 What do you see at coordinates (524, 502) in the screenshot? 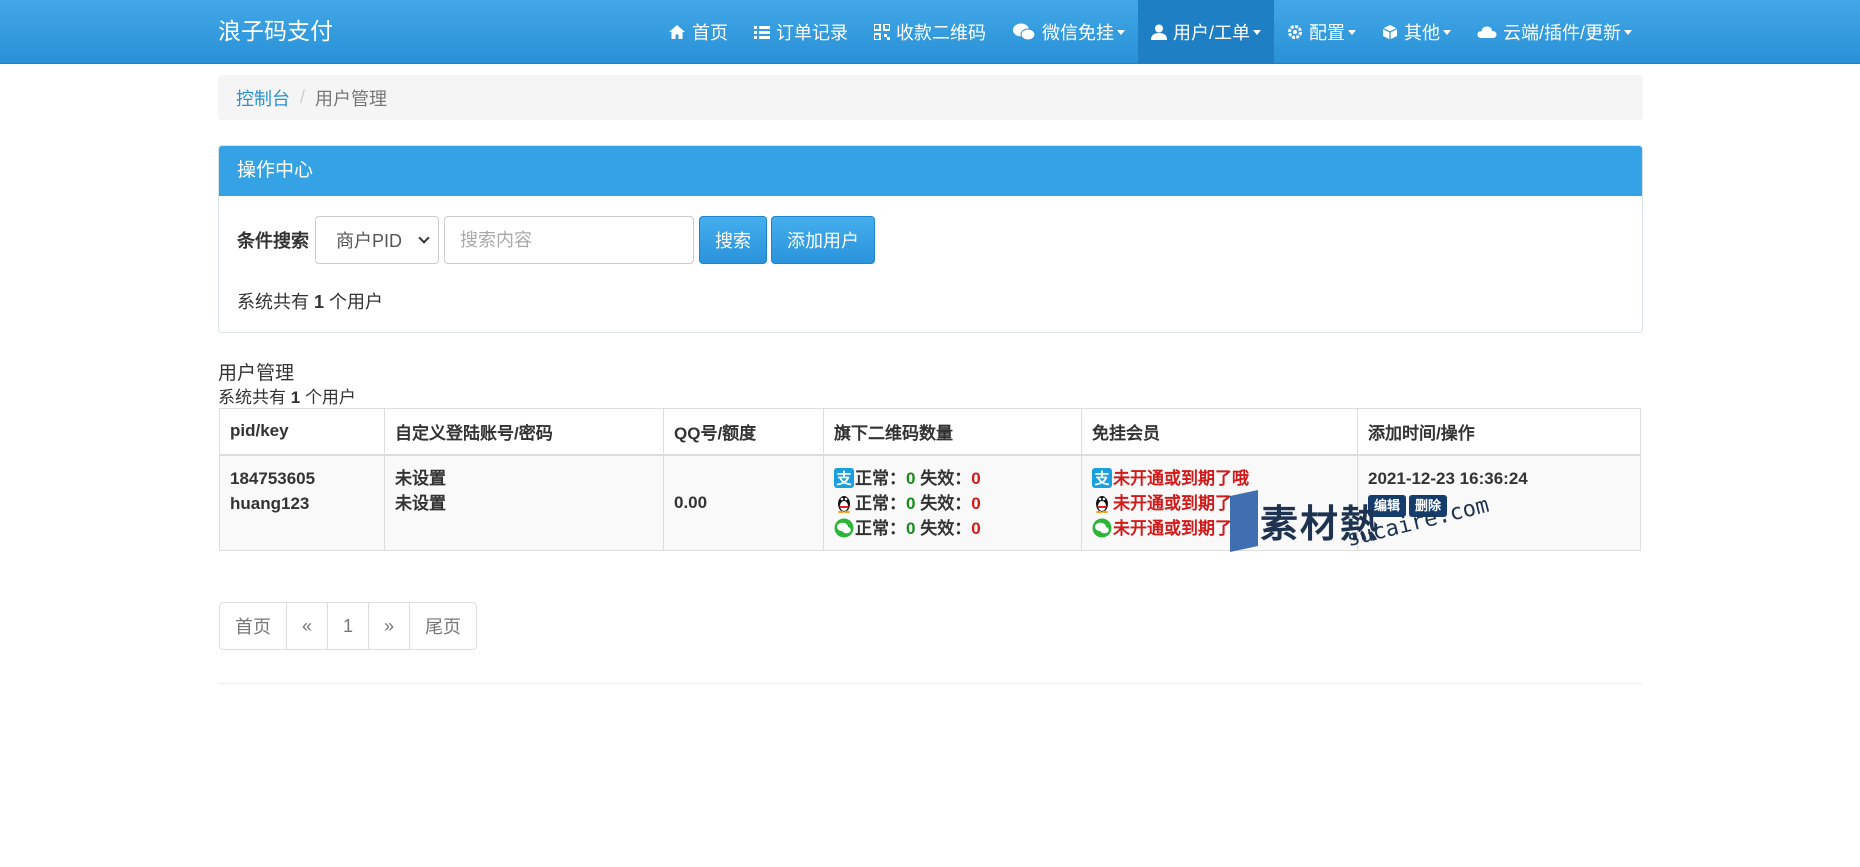
I see `cell-account: 未设置 未设置` at bounding box center [524, 502].